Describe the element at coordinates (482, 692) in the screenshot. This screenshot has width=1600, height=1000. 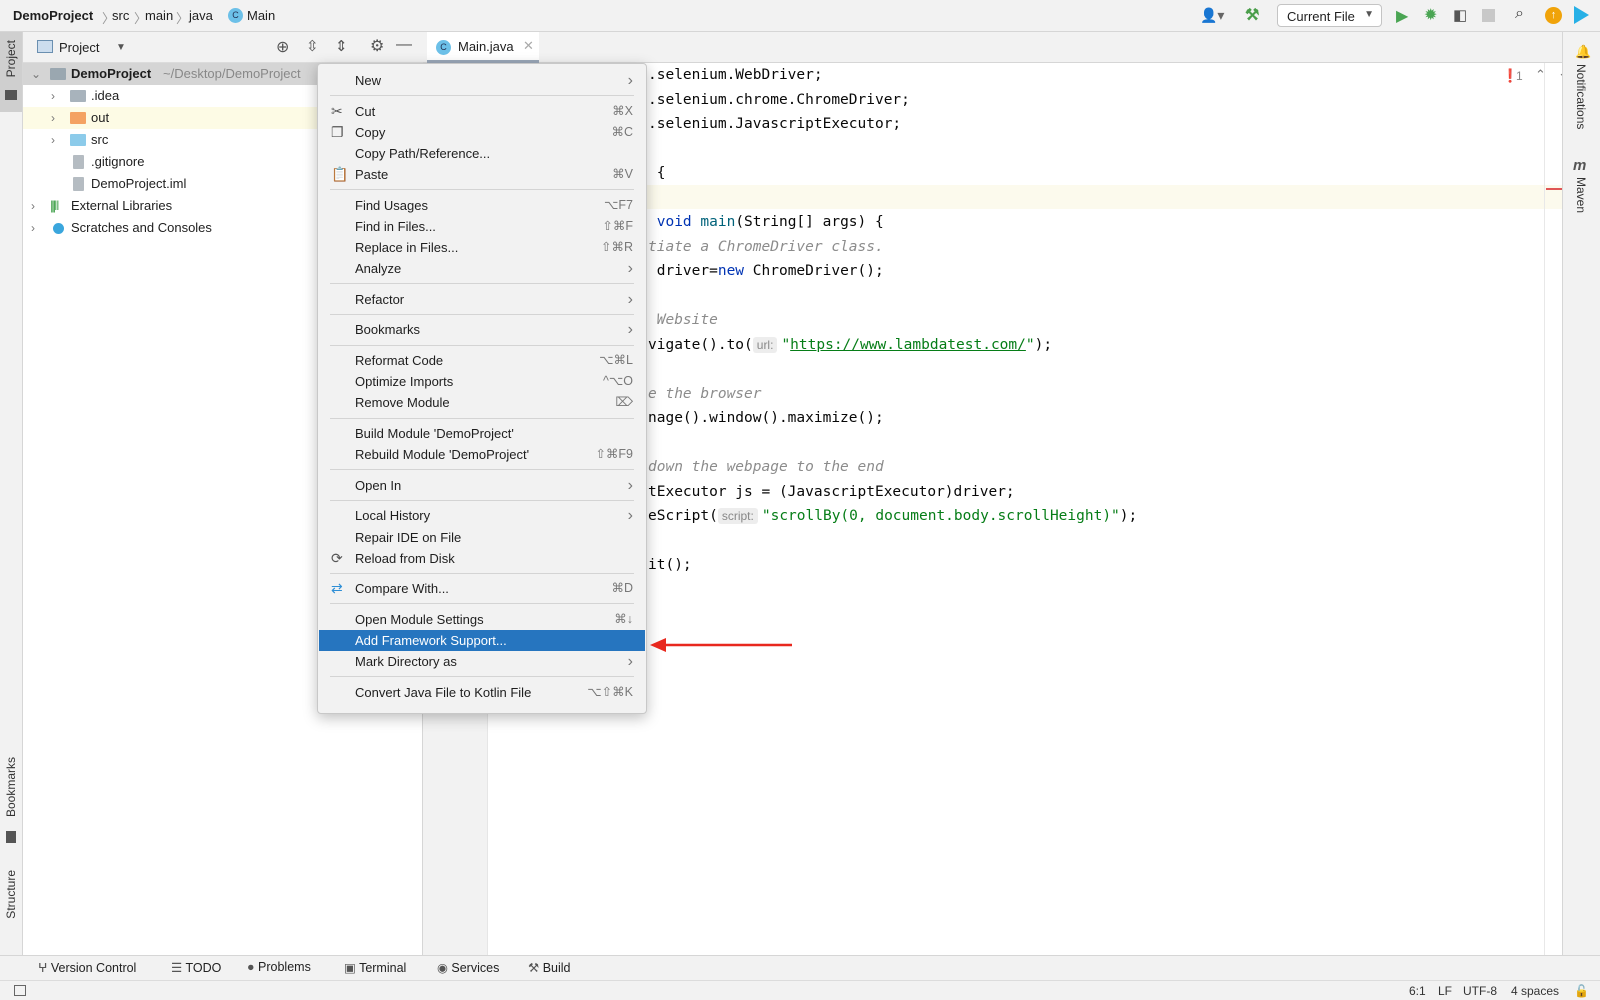
I see `menu-item-convert-java-file-to-kotlin-file: Convert Java File to Kotlin File ⌥⇧⌘K` at that location.